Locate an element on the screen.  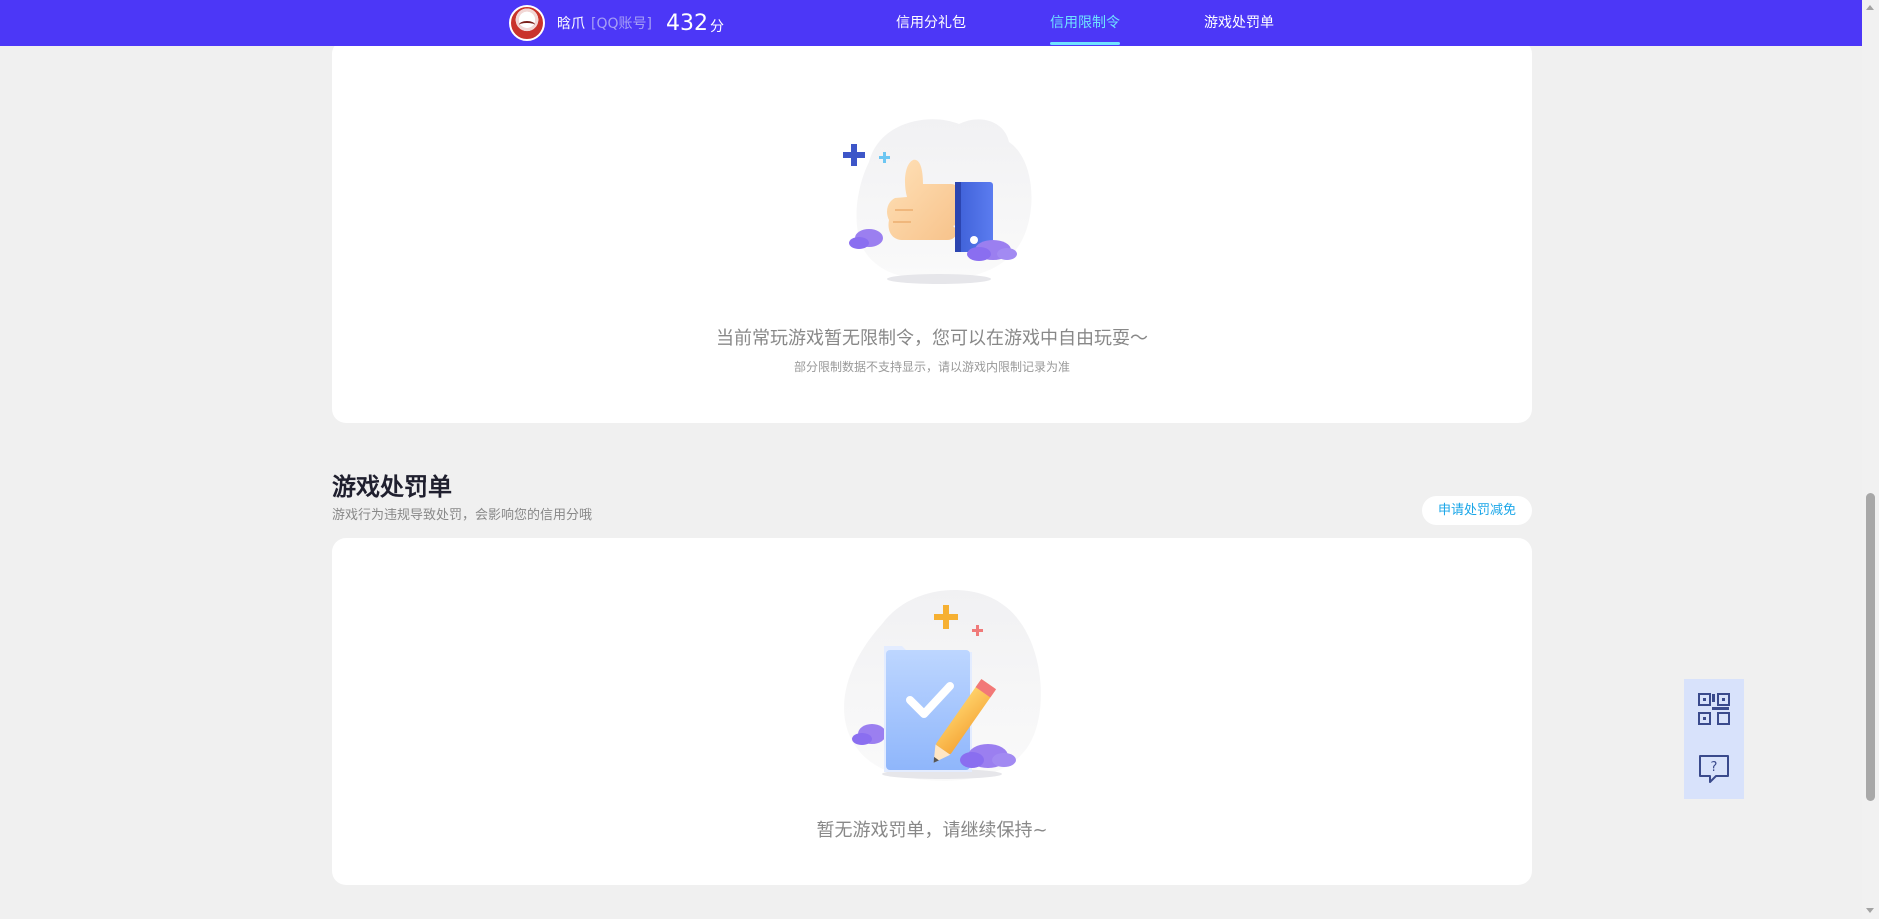
help-chat-icon: ? is located at coordinates (1714, 769).